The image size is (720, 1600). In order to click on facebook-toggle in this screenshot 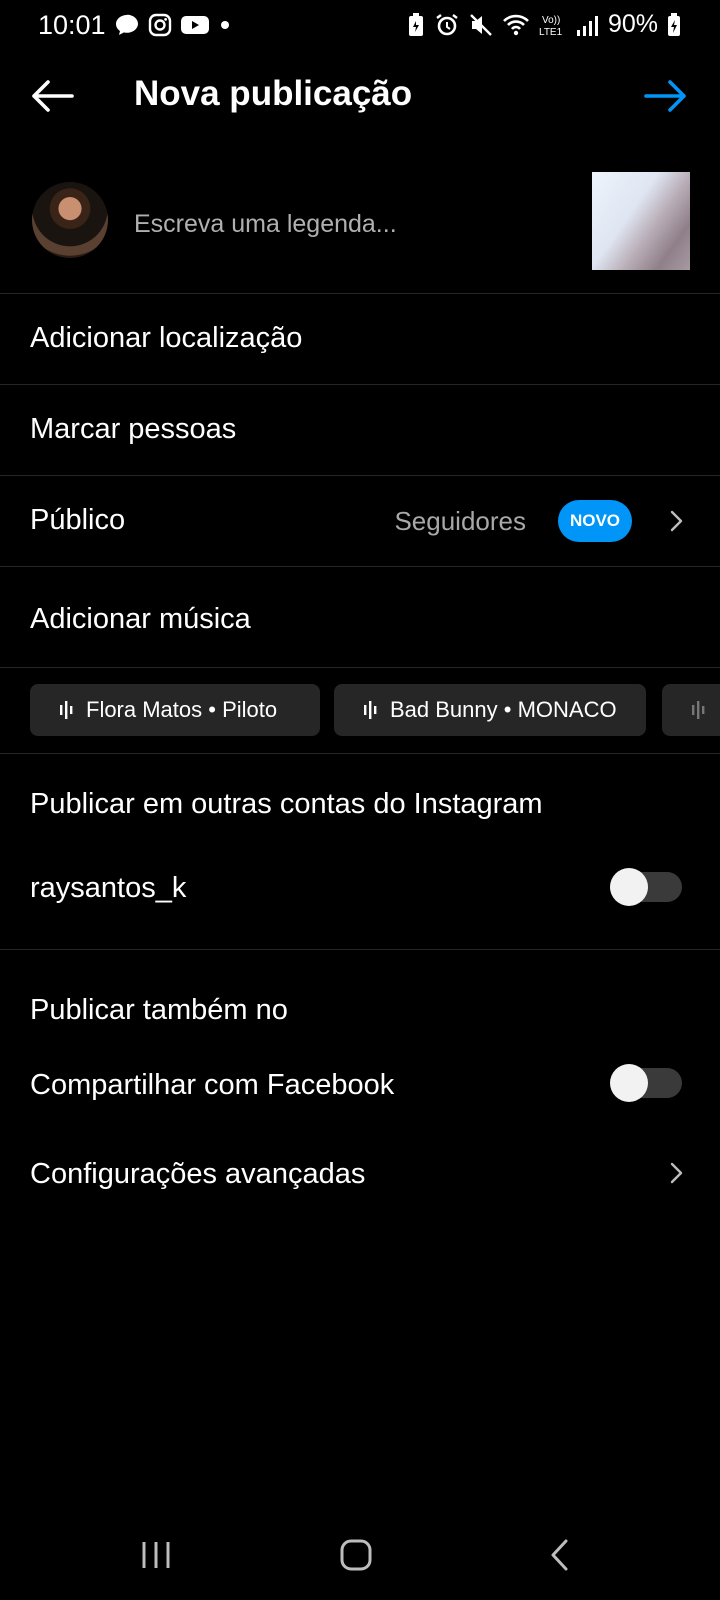, I will do `click(646, 1083)`.